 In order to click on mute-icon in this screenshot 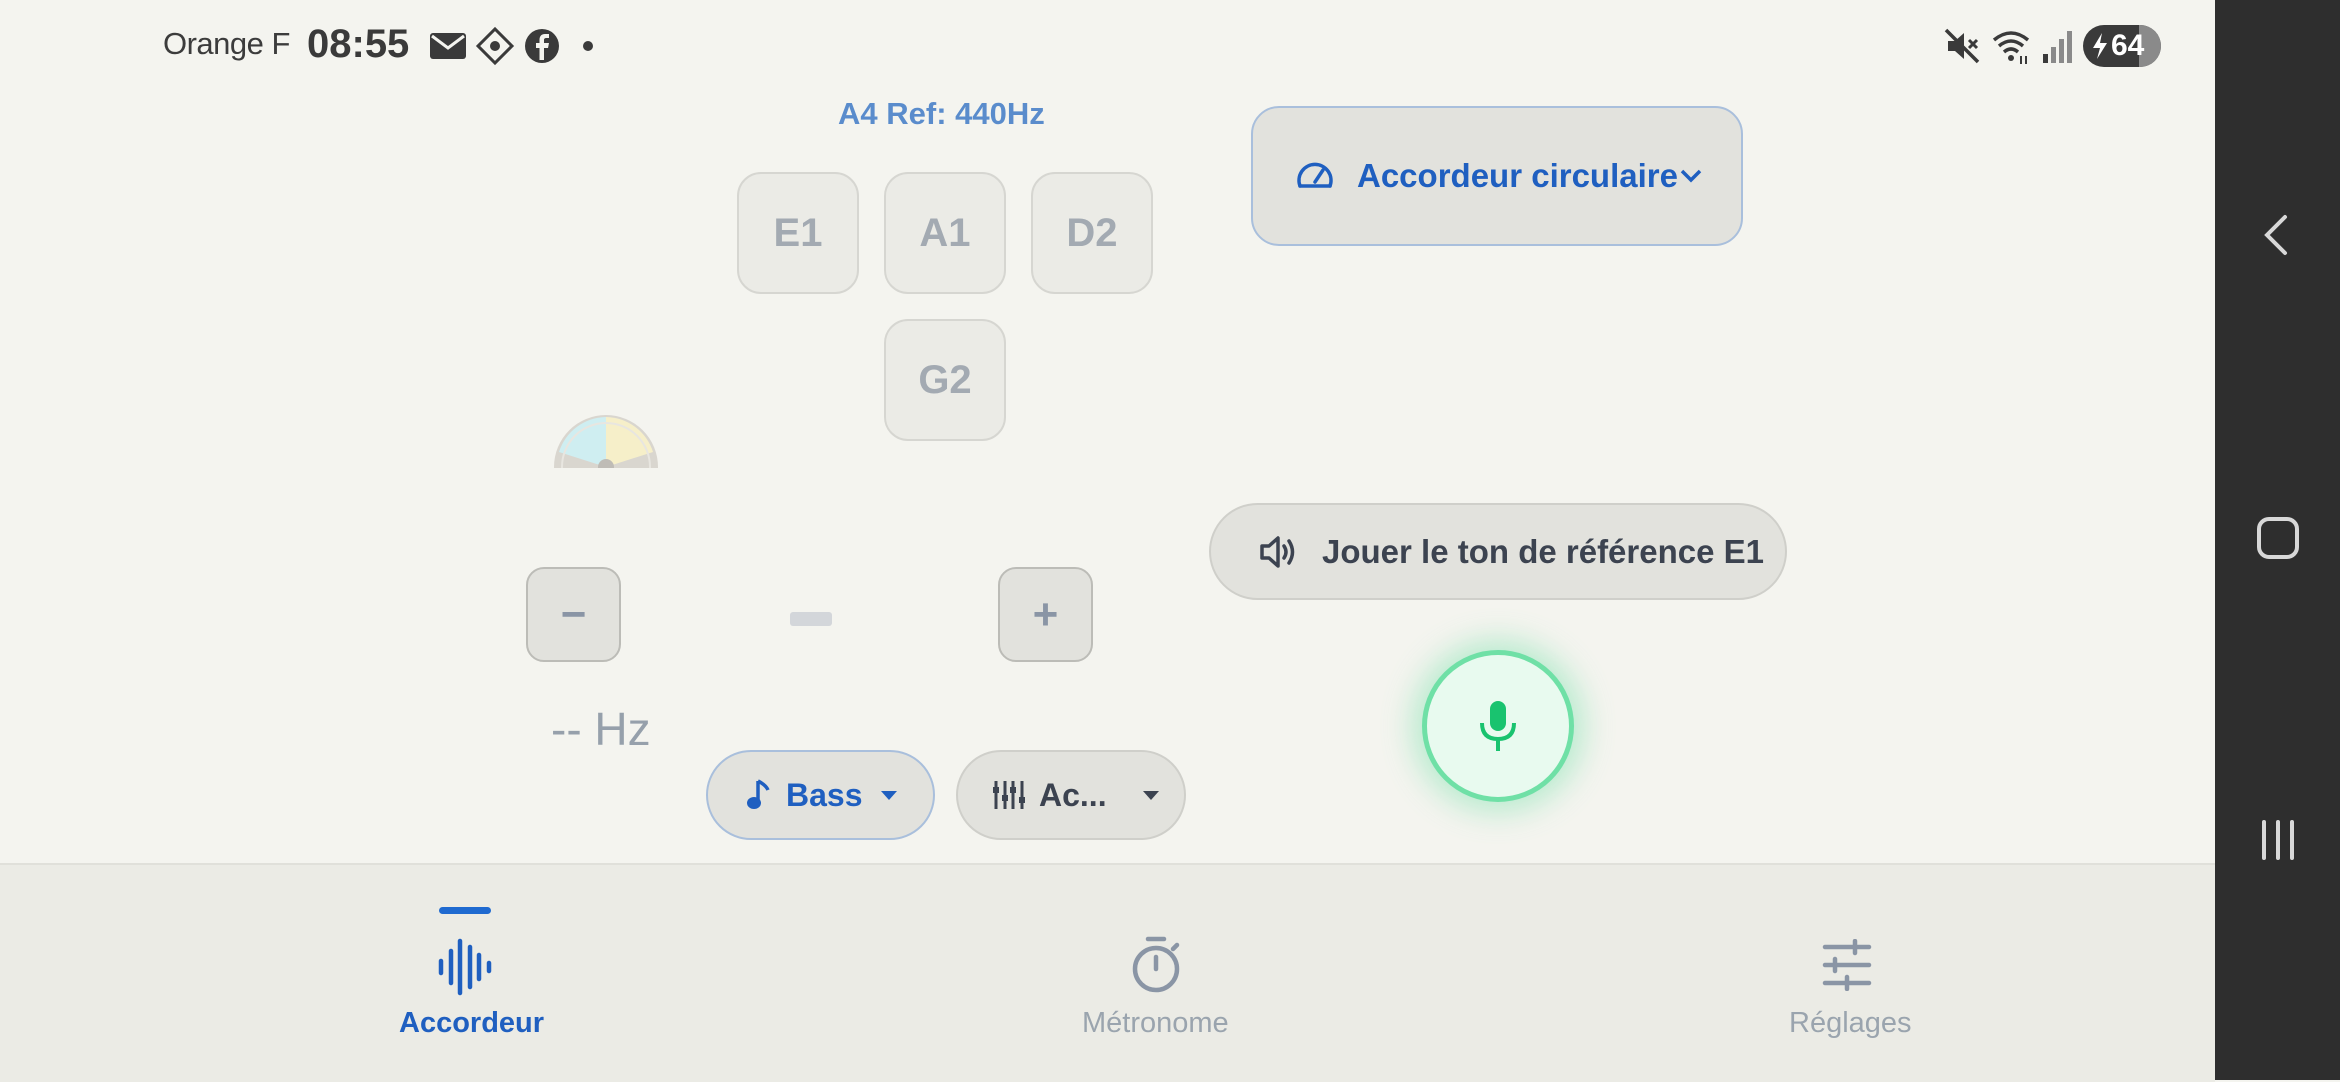, I will do `click(1962, 46)`.